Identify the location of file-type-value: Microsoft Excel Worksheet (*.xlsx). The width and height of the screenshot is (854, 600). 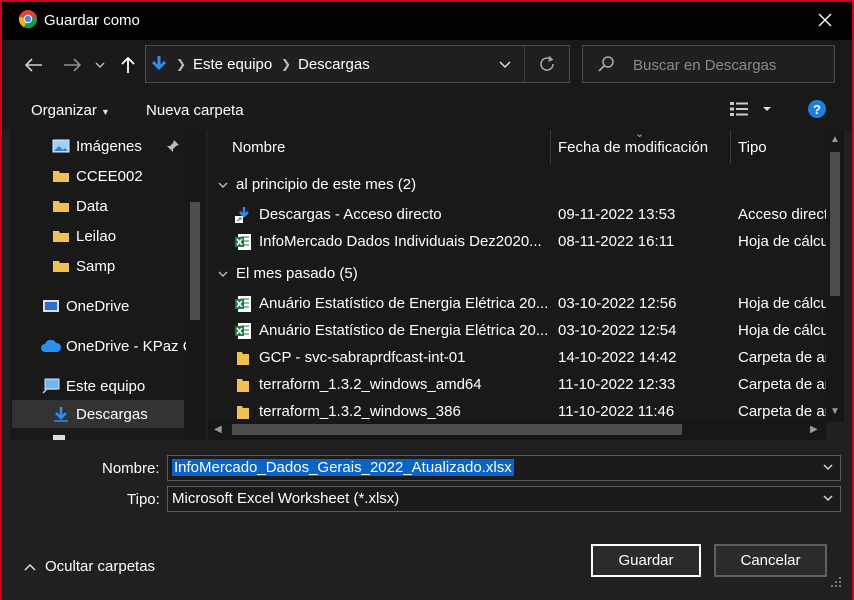
(286, 498).